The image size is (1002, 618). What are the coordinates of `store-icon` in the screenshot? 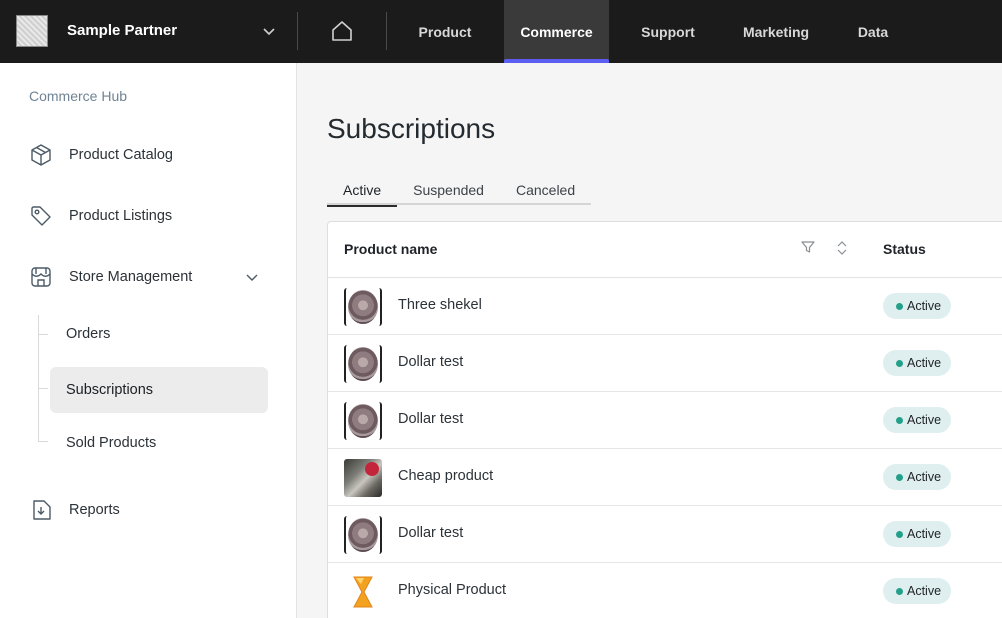 It's located at (41, 277).